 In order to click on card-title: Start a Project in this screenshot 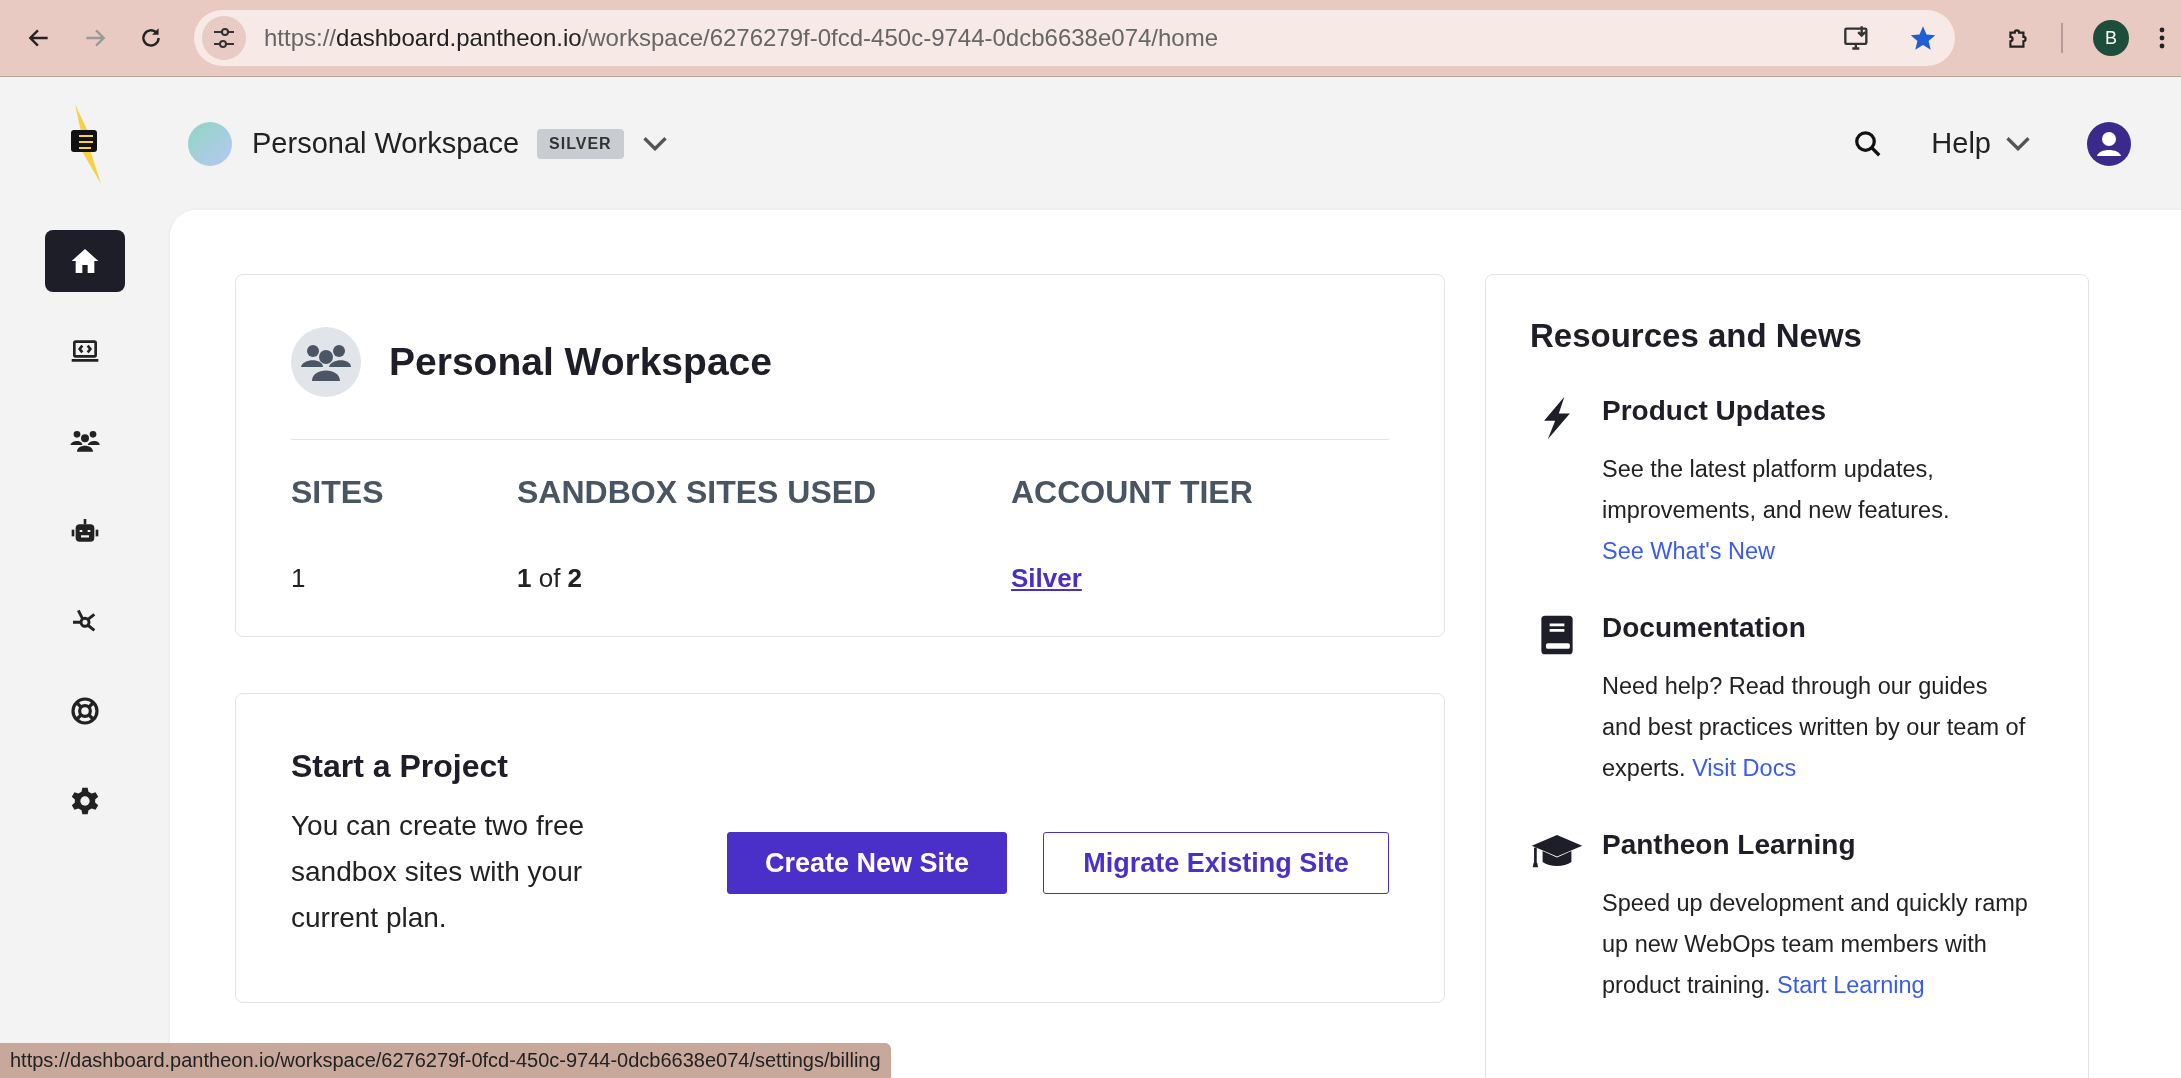, I will do `click(400, 766)`.